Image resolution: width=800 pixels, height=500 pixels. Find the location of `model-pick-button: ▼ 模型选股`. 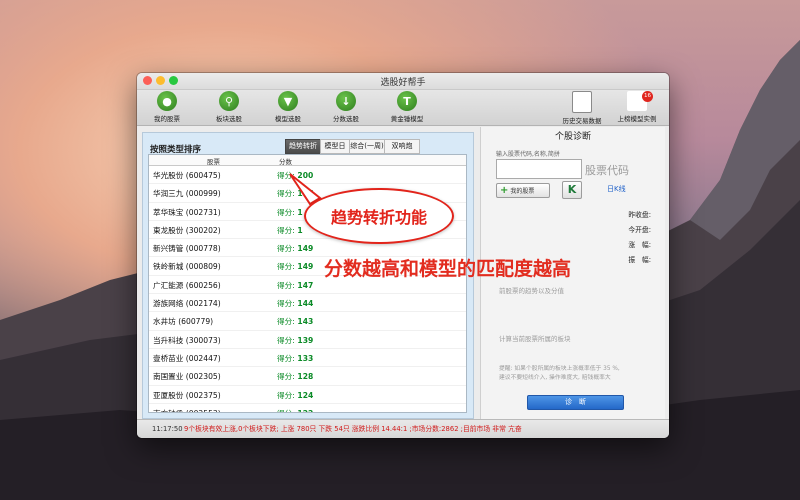

model-pick-button: ▼ 模型选股 is located at coordinates (288, 107).